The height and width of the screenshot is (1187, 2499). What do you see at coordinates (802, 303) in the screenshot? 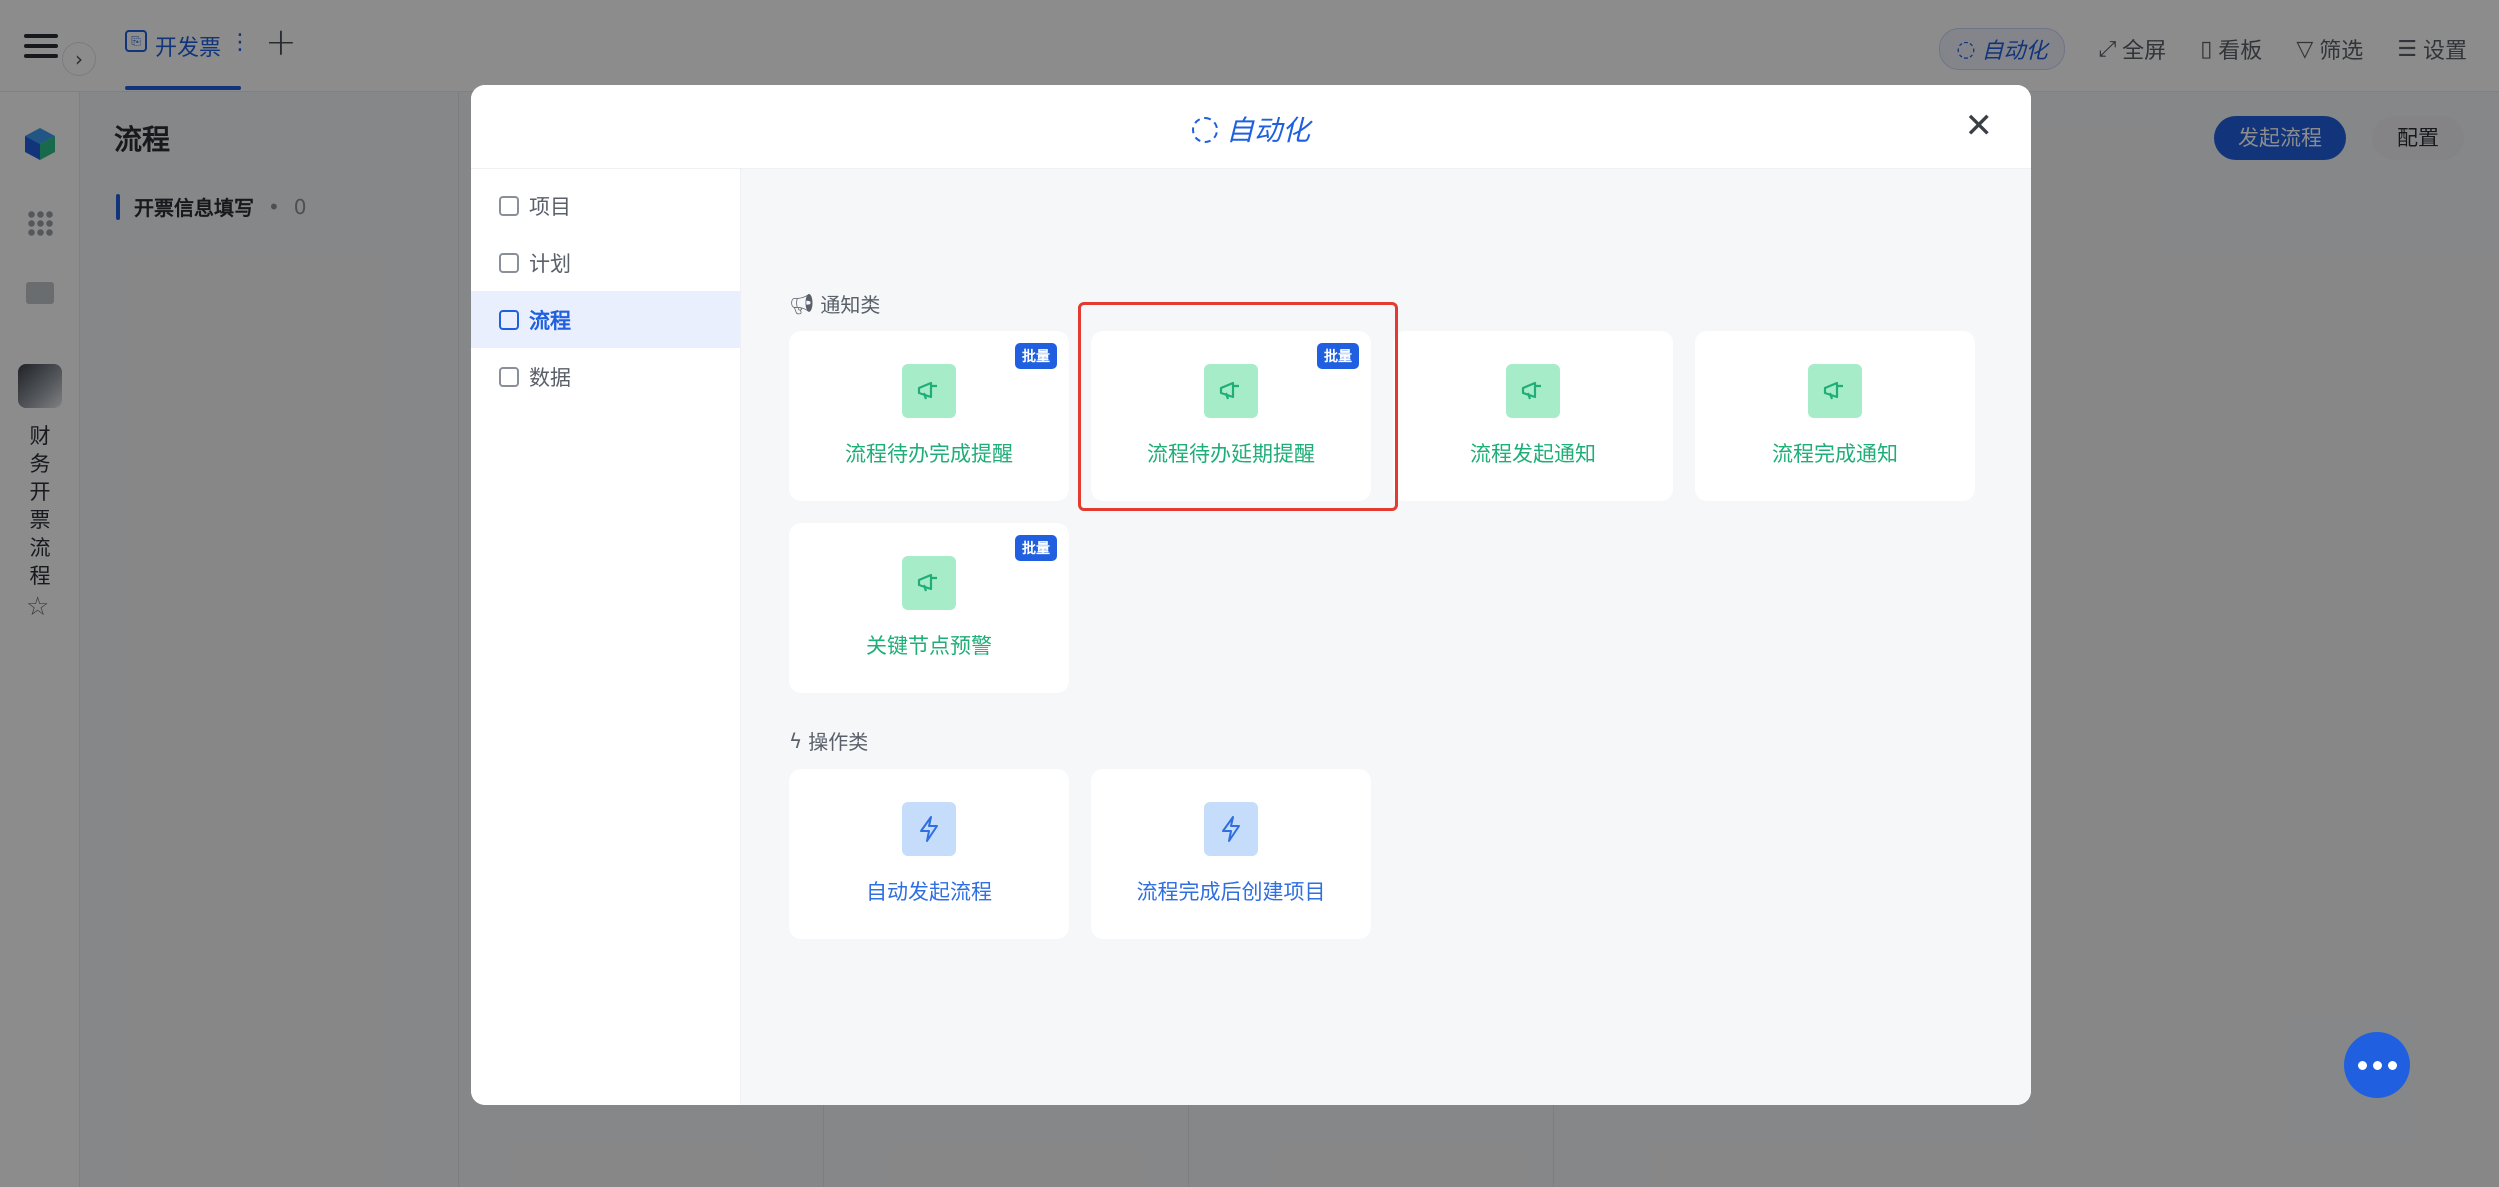
I see `megaphone-icon: 📢︎` at bounding box center [802, 303].